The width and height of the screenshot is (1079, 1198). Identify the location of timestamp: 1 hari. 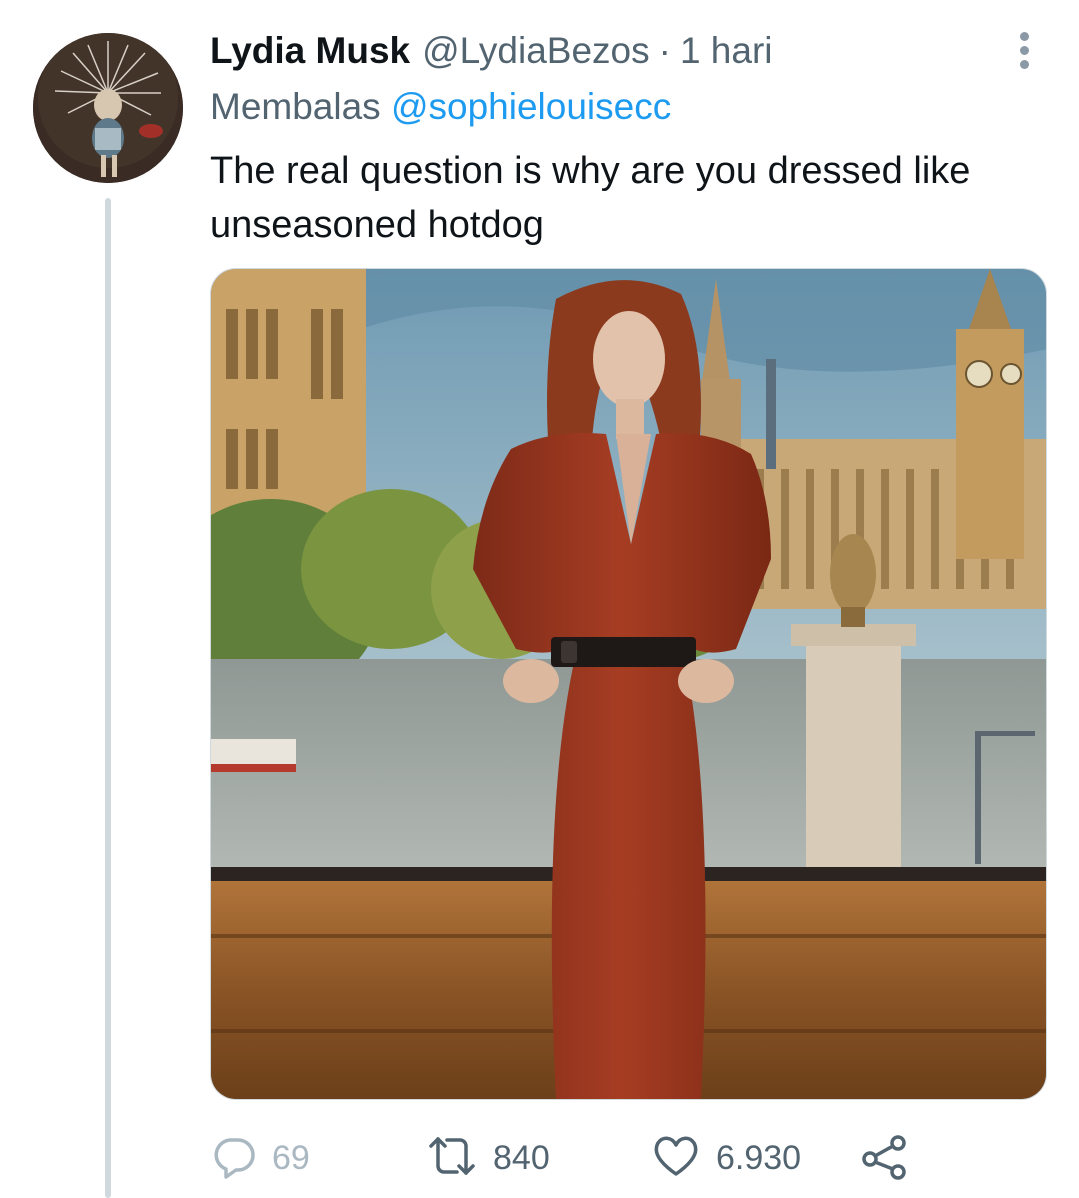
(726, 51).